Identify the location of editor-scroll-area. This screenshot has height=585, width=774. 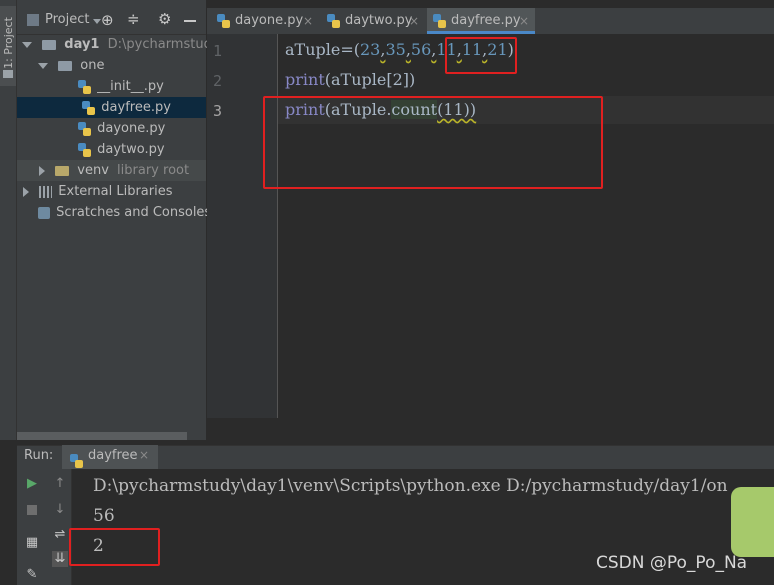
(490, 429).